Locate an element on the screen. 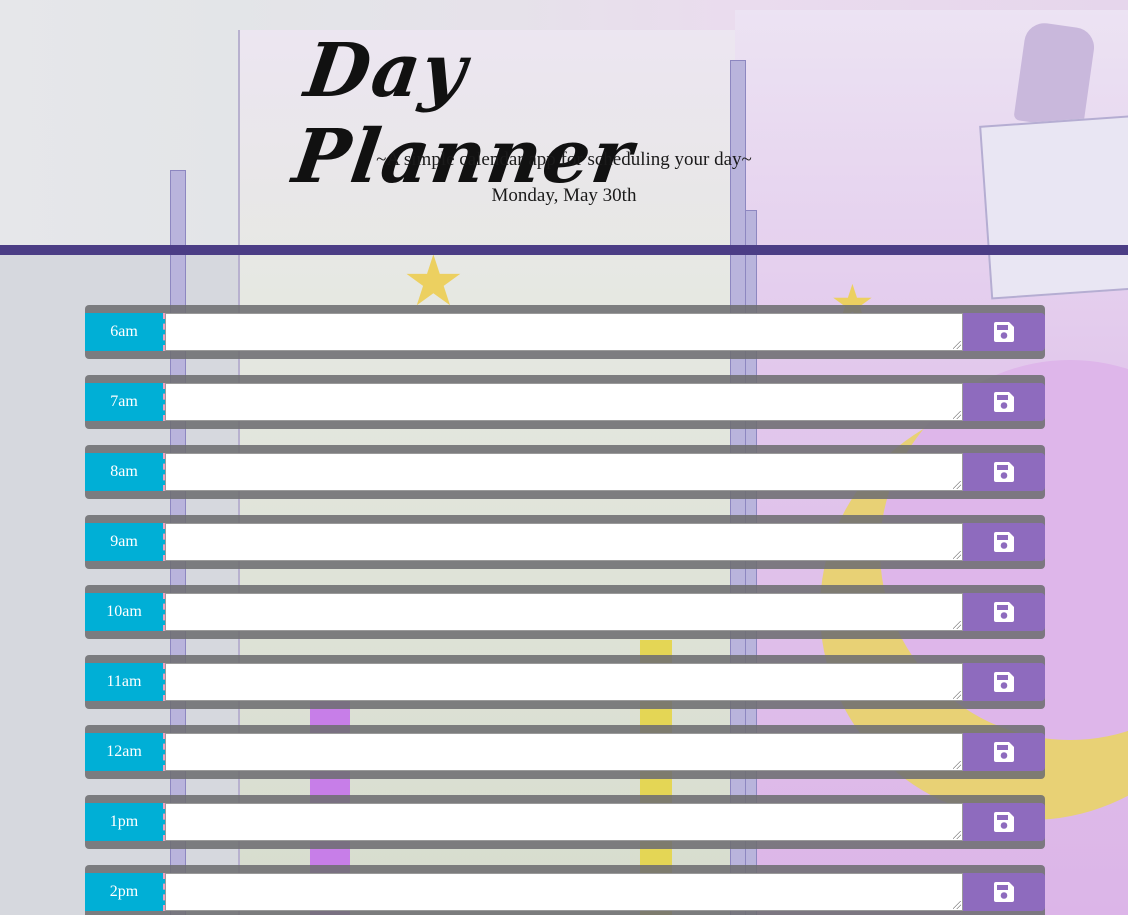 This screenshot has width=1128, height=915. time-block-7am: 7am is located at coordinates (565, 402).